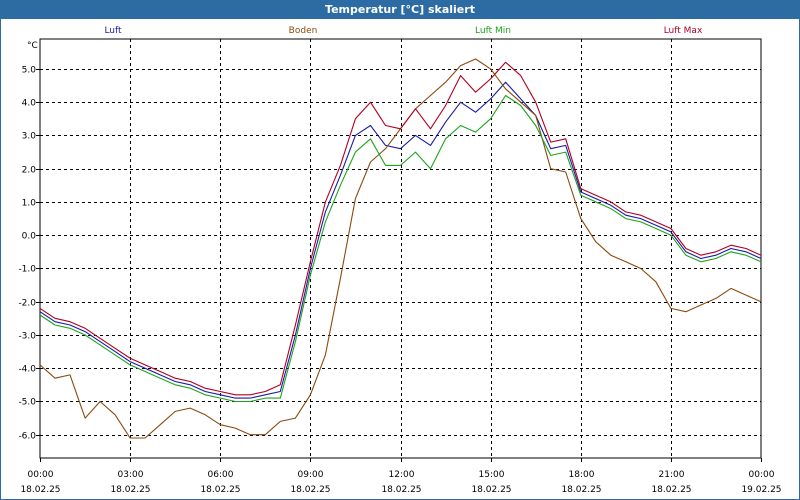 This screenshot has height=500, width=800. I want to click on x-tick-time: 18:00, so click(582, 475).